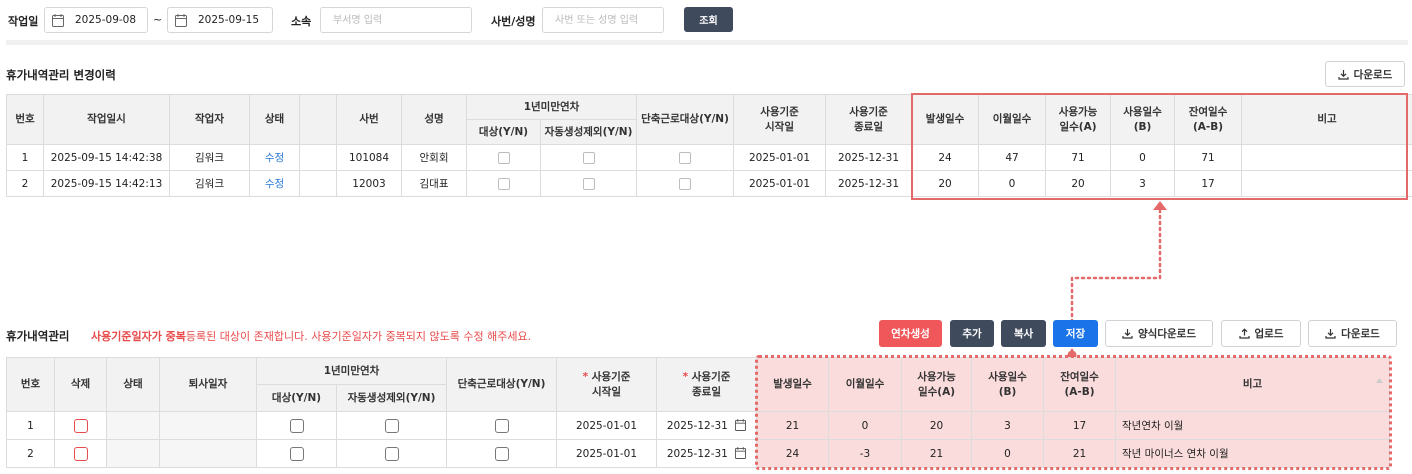  I want to click on cell-remaining: 71, so click(1208, 157).